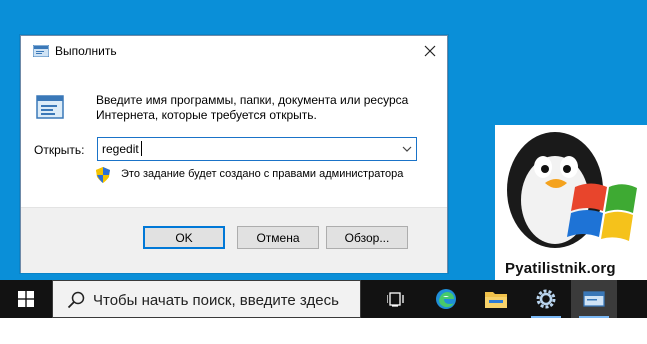 This screenshot has height=344, width=647. I want to click on start-button, so click(26, 299).